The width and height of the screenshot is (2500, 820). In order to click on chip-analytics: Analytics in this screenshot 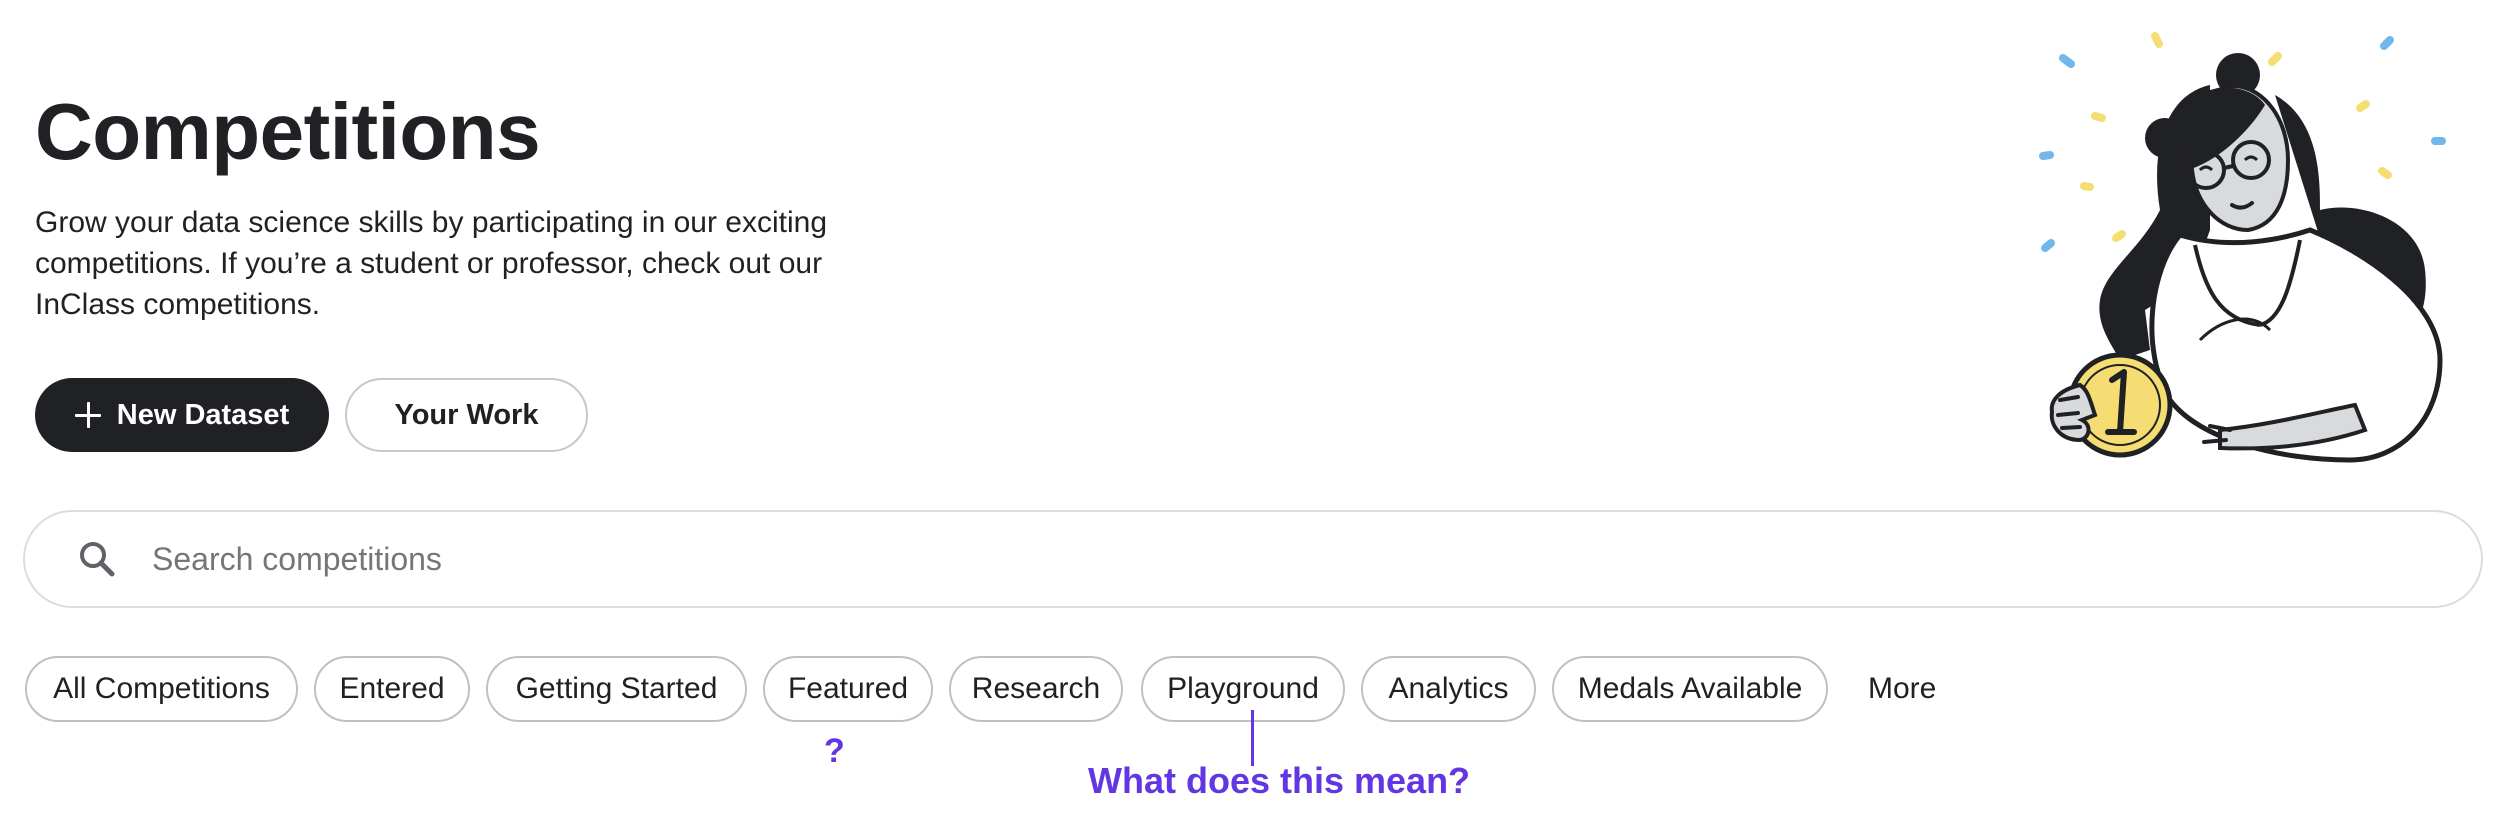, I will do `click(1448, 689)`.